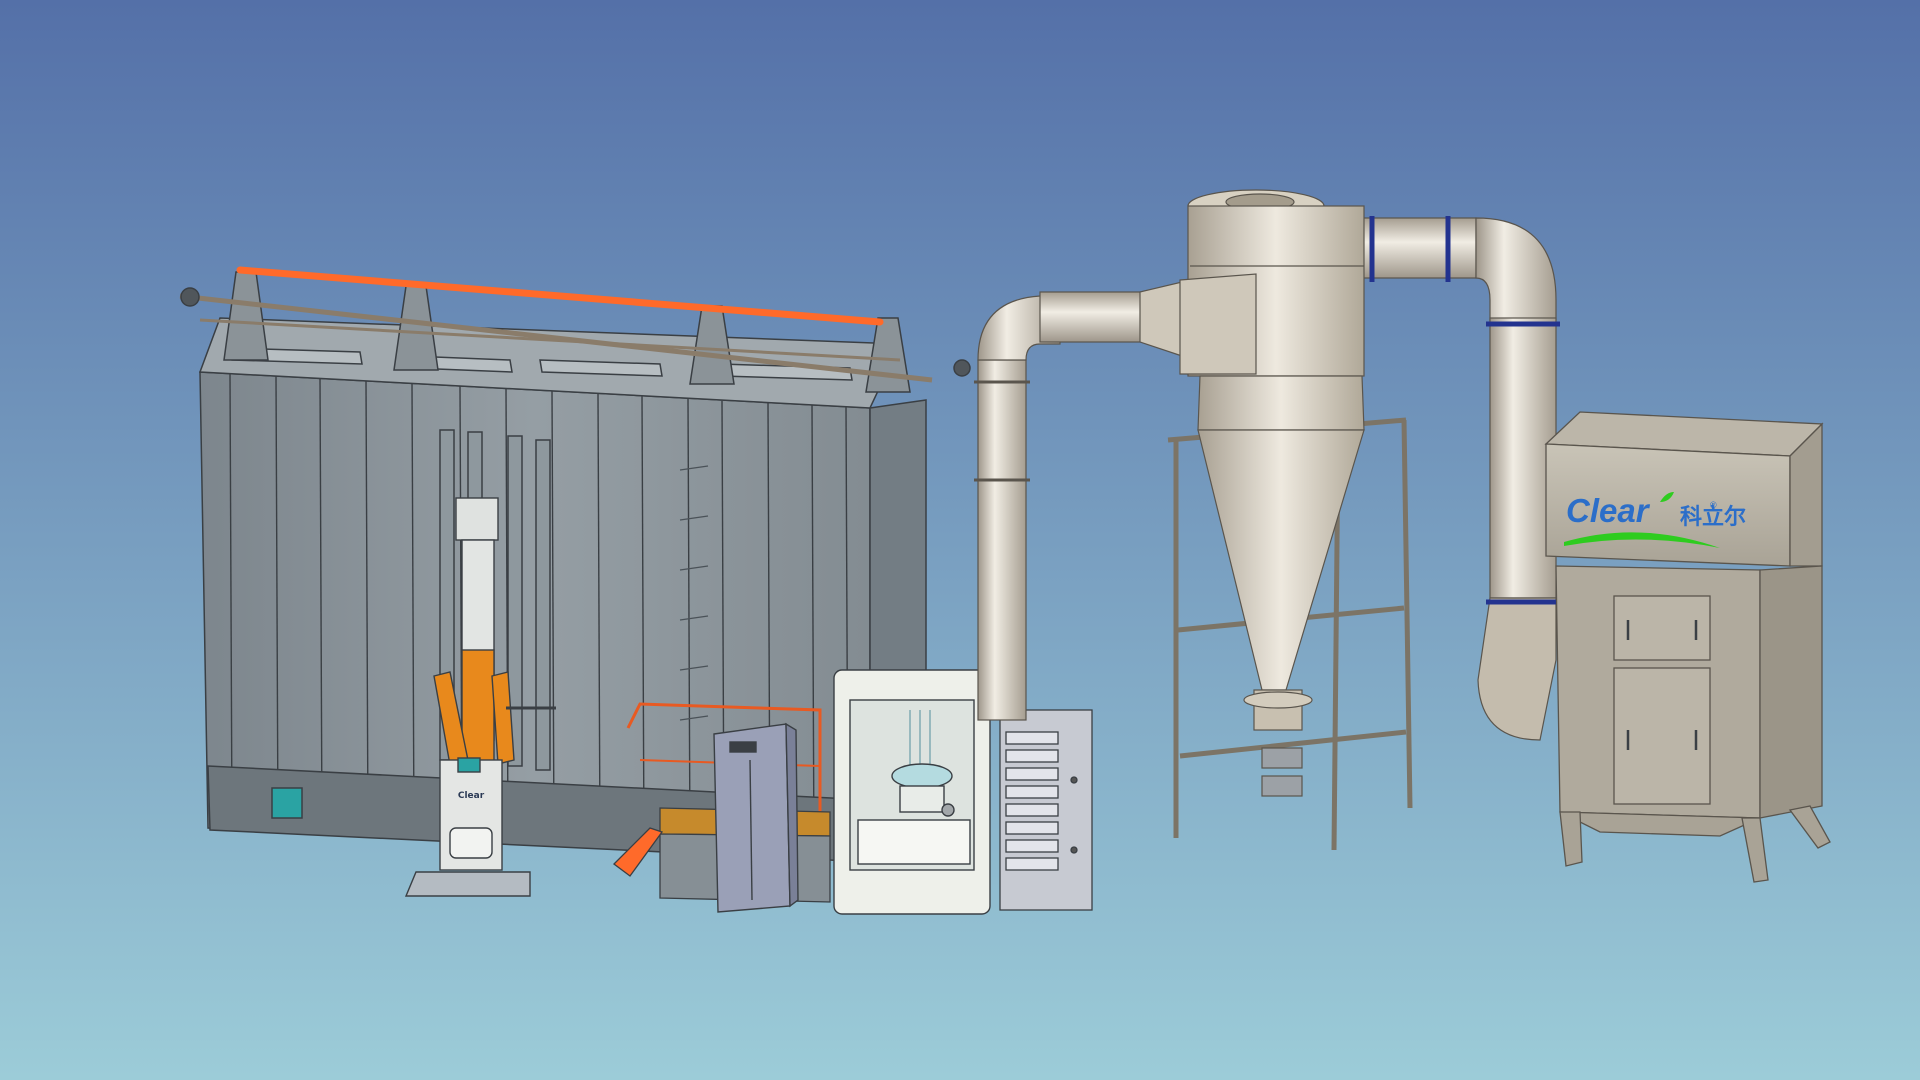 The image size is (1920, 1080). I want to click on collector-inlet-elbow, so click(1517, 669).